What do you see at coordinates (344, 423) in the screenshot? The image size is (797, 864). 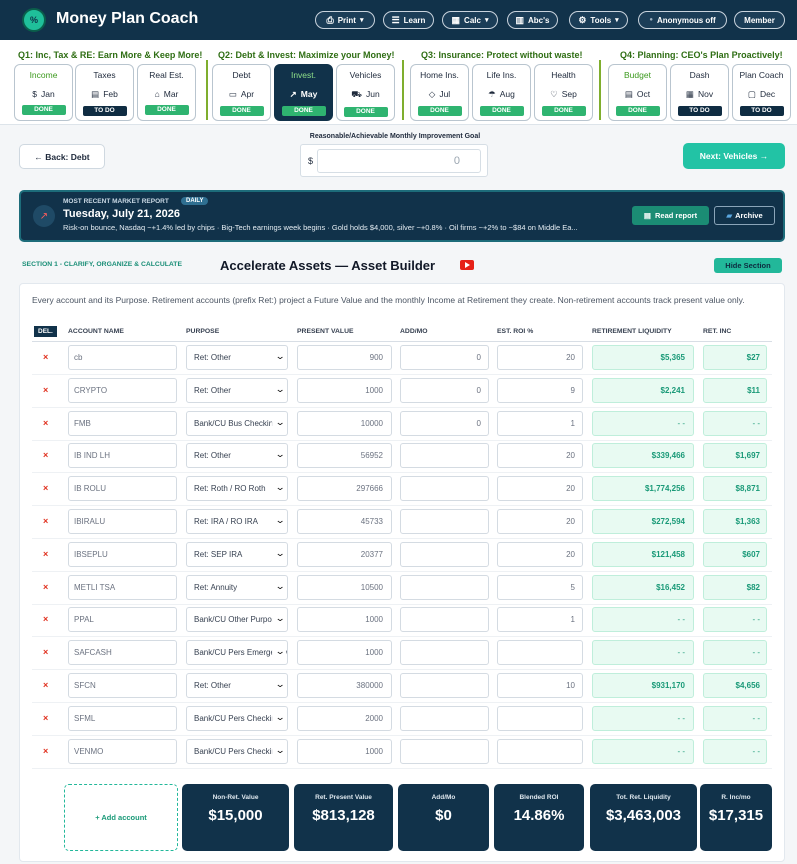 I see `present-value-input: 10000` at bounding box center [344, 423].